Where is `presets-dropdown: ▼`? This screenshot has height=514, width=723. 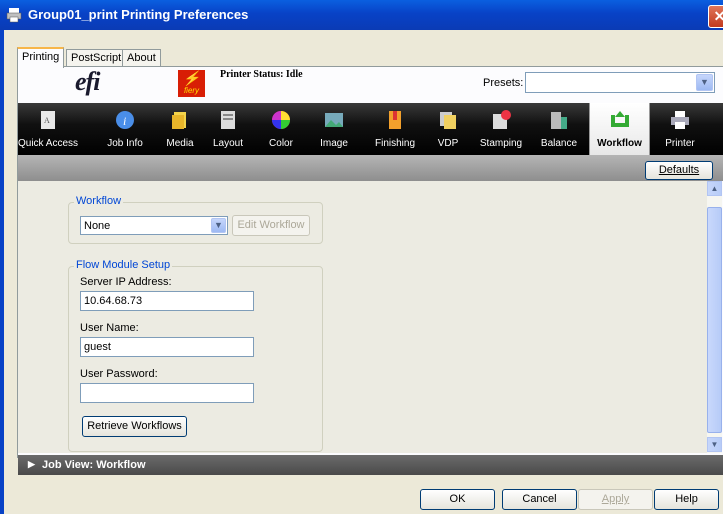
presets-dropdown: ▼ is located at coordinates (620, 82).